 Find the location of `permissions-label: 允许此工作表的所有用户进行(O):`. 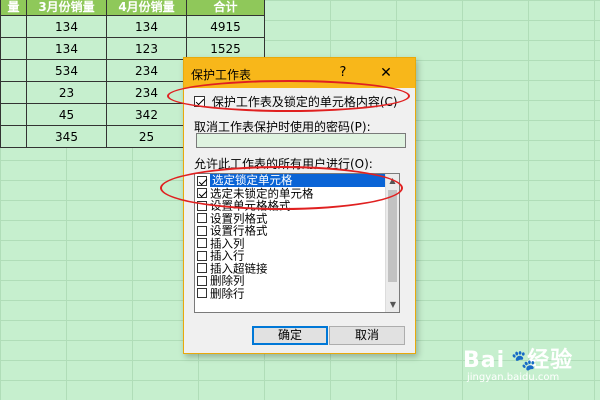

permissions-label: 允许此工作表的所有用户进行(O): is located at coordinates (283, 164).